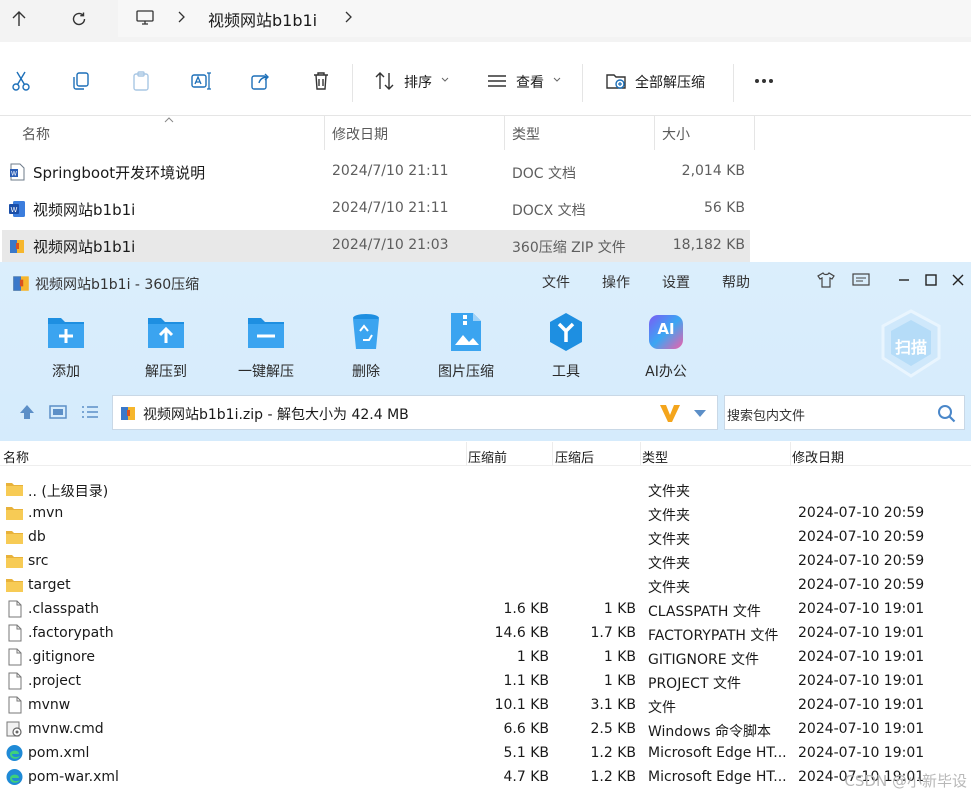 Image resolution: width=971 pixels, height=796 pixels. Describe the element at coordinates (166, 345) in the screenshot. I see `extract-to-button: 解压到` at that location.